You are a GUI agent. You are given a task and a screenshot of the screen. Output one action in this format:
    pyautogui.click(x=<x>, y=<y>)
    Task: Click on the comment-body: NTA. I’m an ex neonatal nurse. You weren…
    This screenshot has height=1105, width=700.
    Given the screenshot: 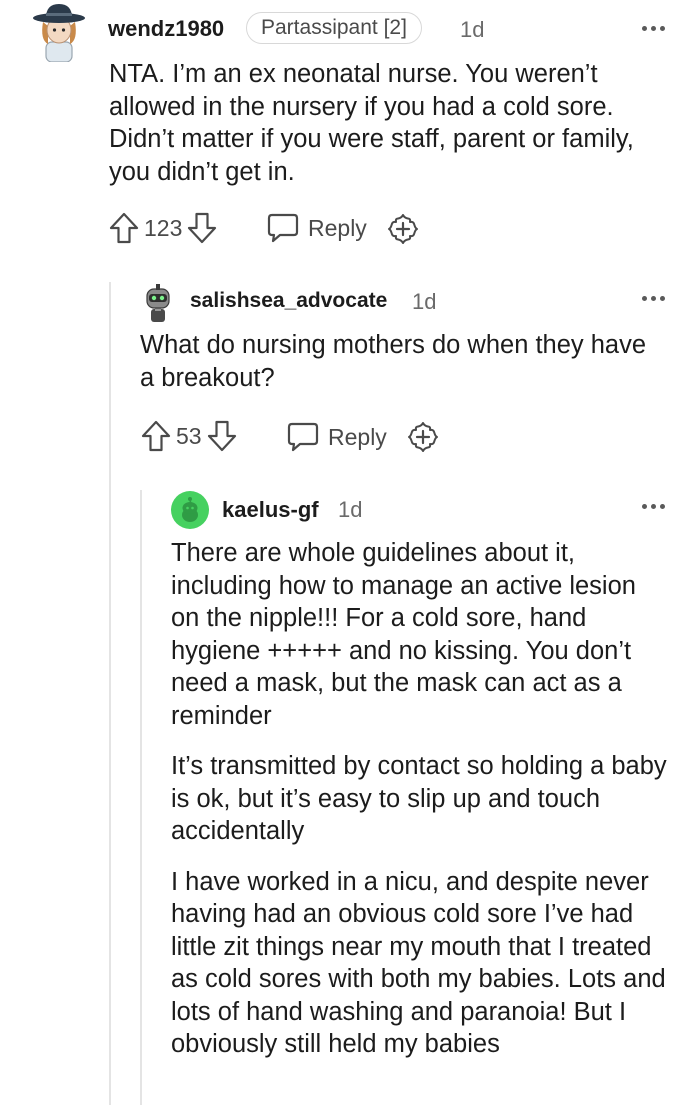 What is the action you would take?
    pyautogui.click(x=389, y=123)
    